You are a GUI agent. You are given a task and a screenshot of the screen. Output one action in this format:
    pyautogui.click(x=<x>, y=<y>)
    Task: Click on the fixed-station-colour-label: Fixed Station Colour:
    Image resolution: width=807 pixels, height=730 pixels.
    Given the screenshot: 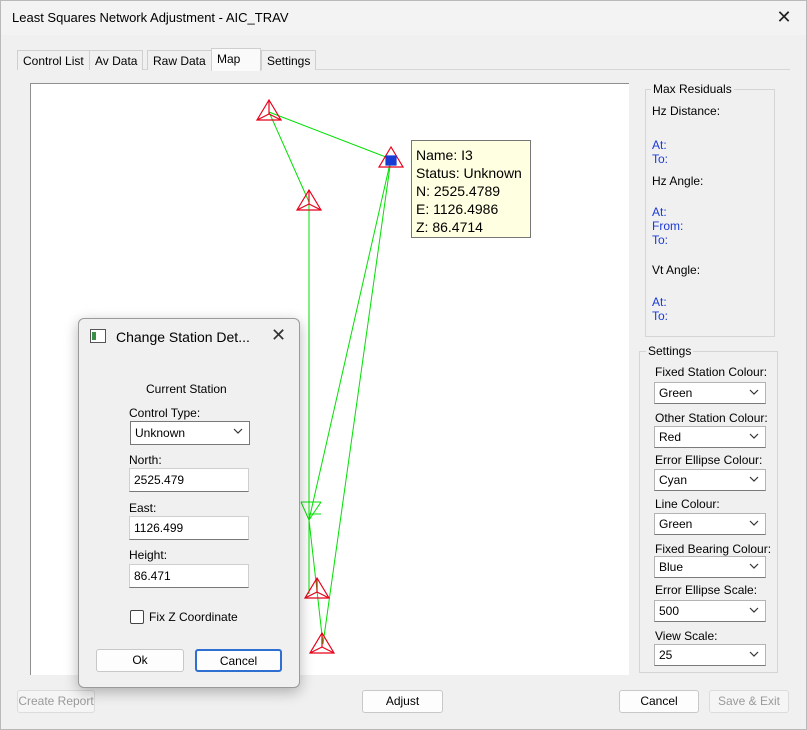 What is the action you would take?
    pyautogui.click(x=711, y=372)
    